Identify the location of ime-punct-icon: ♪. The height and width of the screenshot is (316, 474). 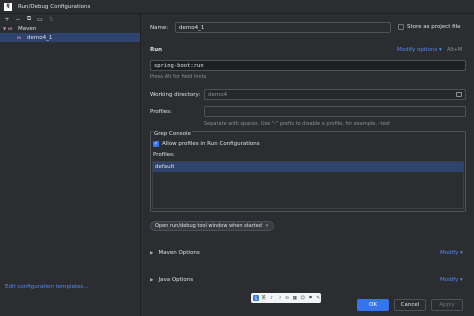
(272, 298).